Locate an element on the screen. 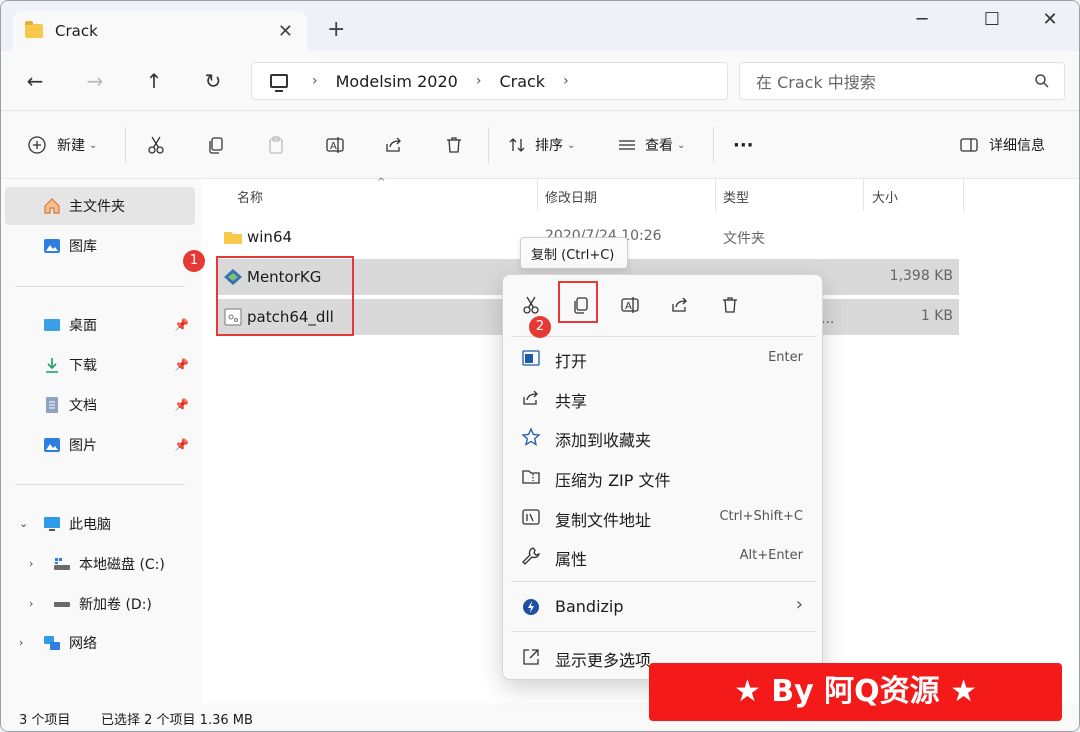 This screenshot has width=1080, height=732. menu-label: 添加到收藏夹 is located at coordinates (603, 440).